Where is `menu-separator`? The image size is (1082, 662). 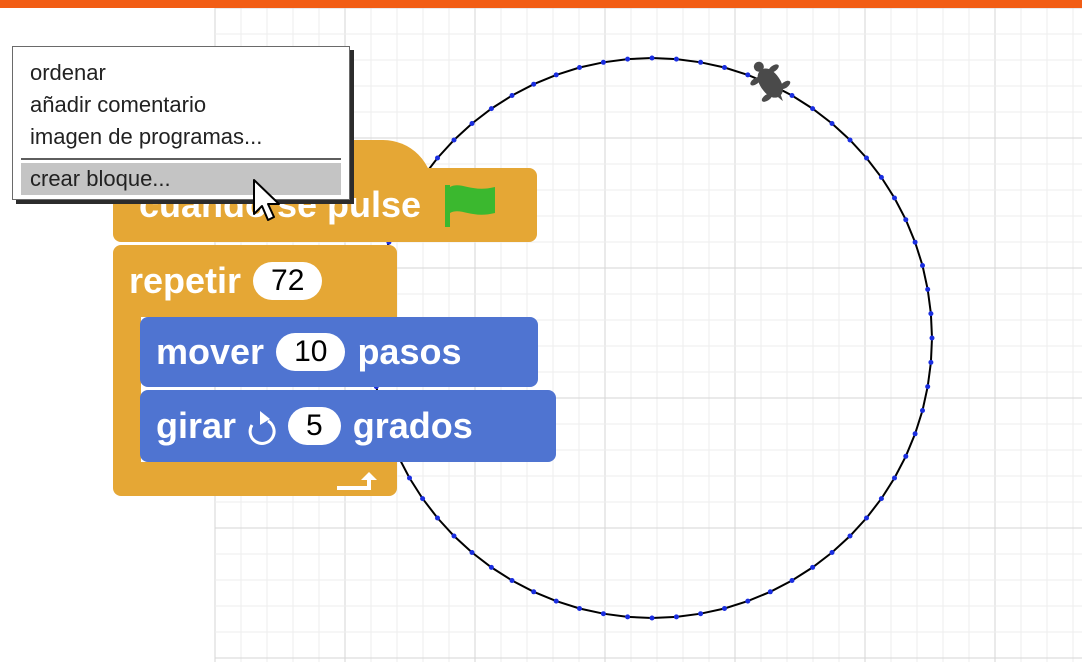 menu-separator is located at coordinates (181, 159).